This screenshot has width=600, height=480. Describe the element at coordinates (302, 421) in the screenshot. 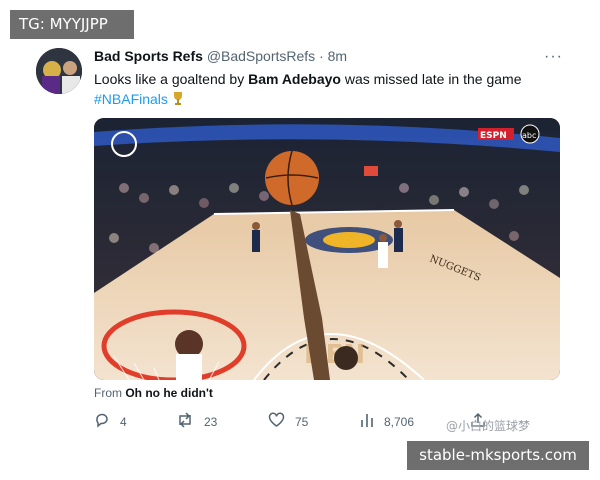

I see `like-count: 75` at that location.